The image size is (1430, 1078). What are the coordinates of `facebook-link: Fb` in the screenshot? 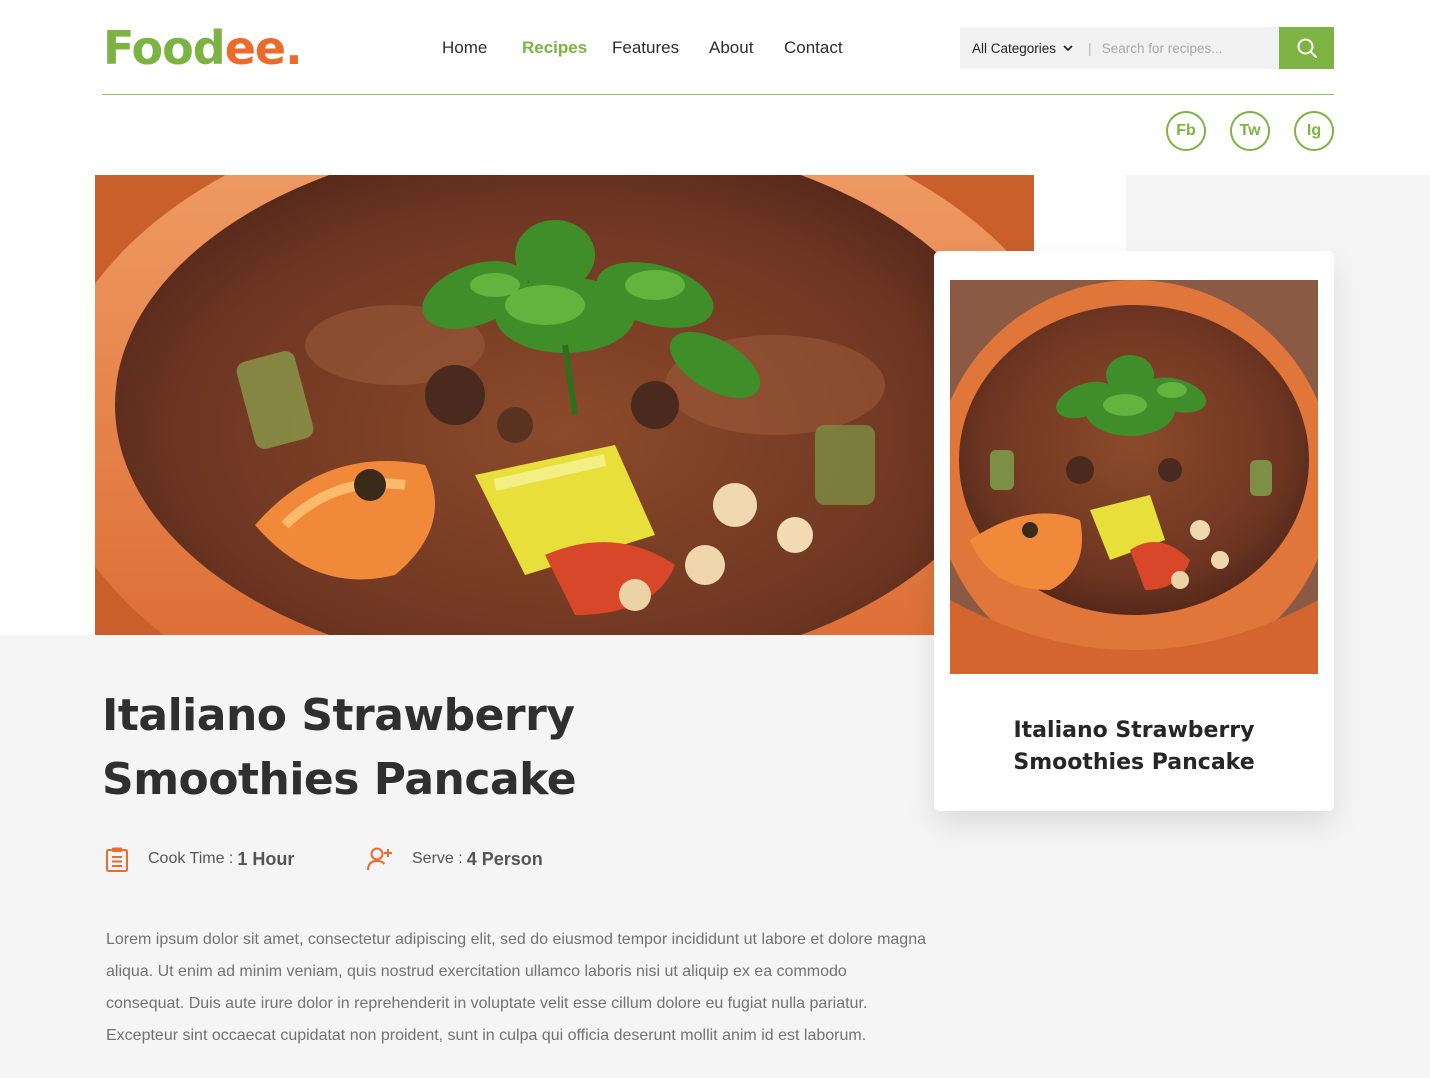 It's located at (1186, 131).